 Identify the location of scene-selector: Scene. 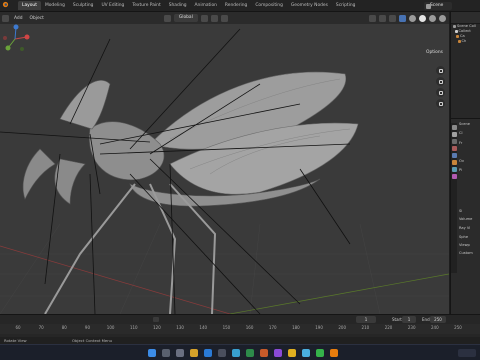
(438, 6).